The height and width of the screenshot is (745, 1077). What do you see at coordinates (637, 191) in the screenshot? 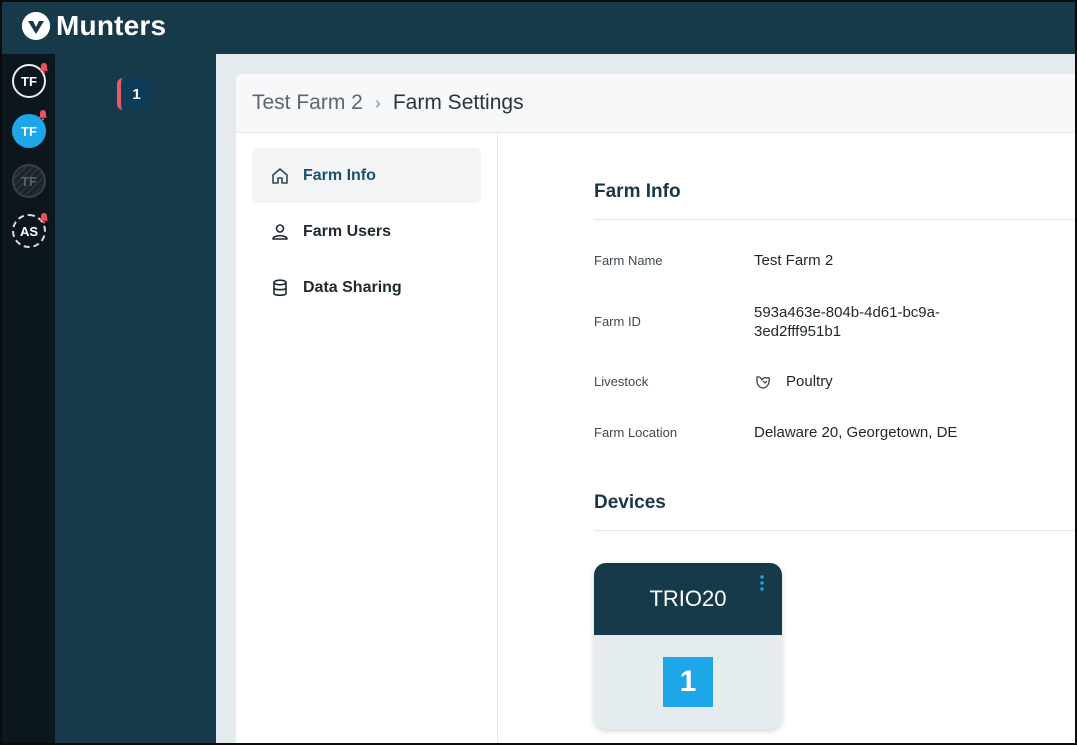
I see `farm-info-title: Farm Info` at bounding box center [637, 191].